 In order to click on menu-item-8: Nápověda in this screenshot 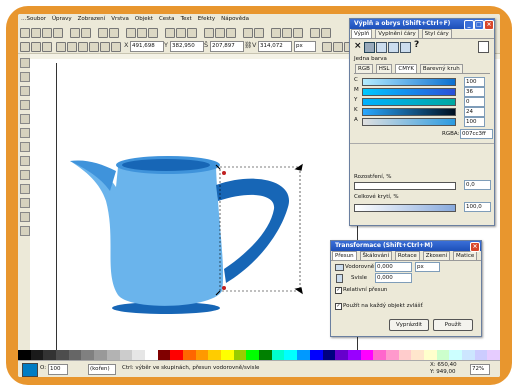, I will do `click(235, 19)`.